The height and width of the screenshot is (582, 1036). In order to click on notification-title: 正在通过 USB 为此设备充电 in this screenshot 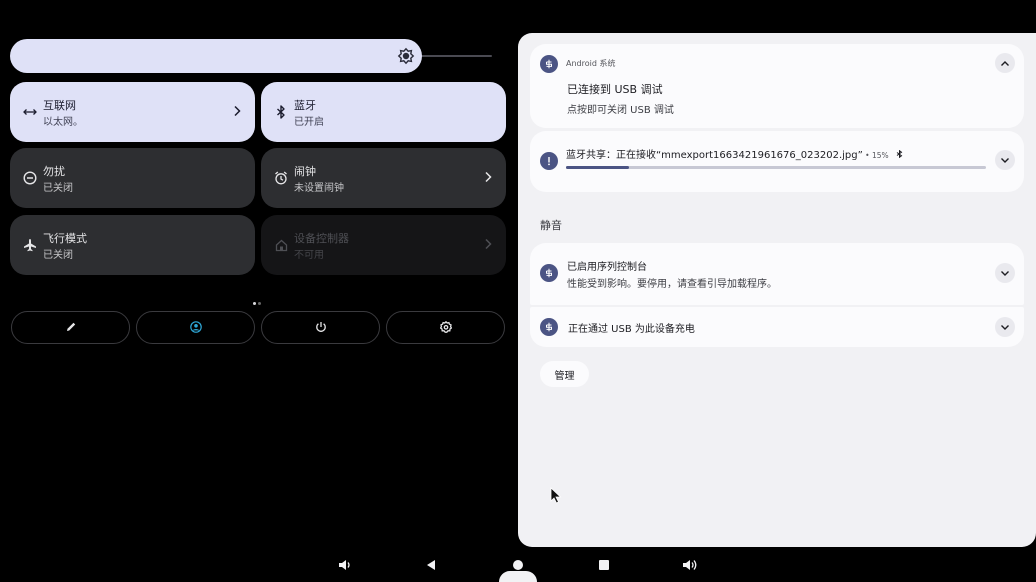, I will do `click(631, 329)`.